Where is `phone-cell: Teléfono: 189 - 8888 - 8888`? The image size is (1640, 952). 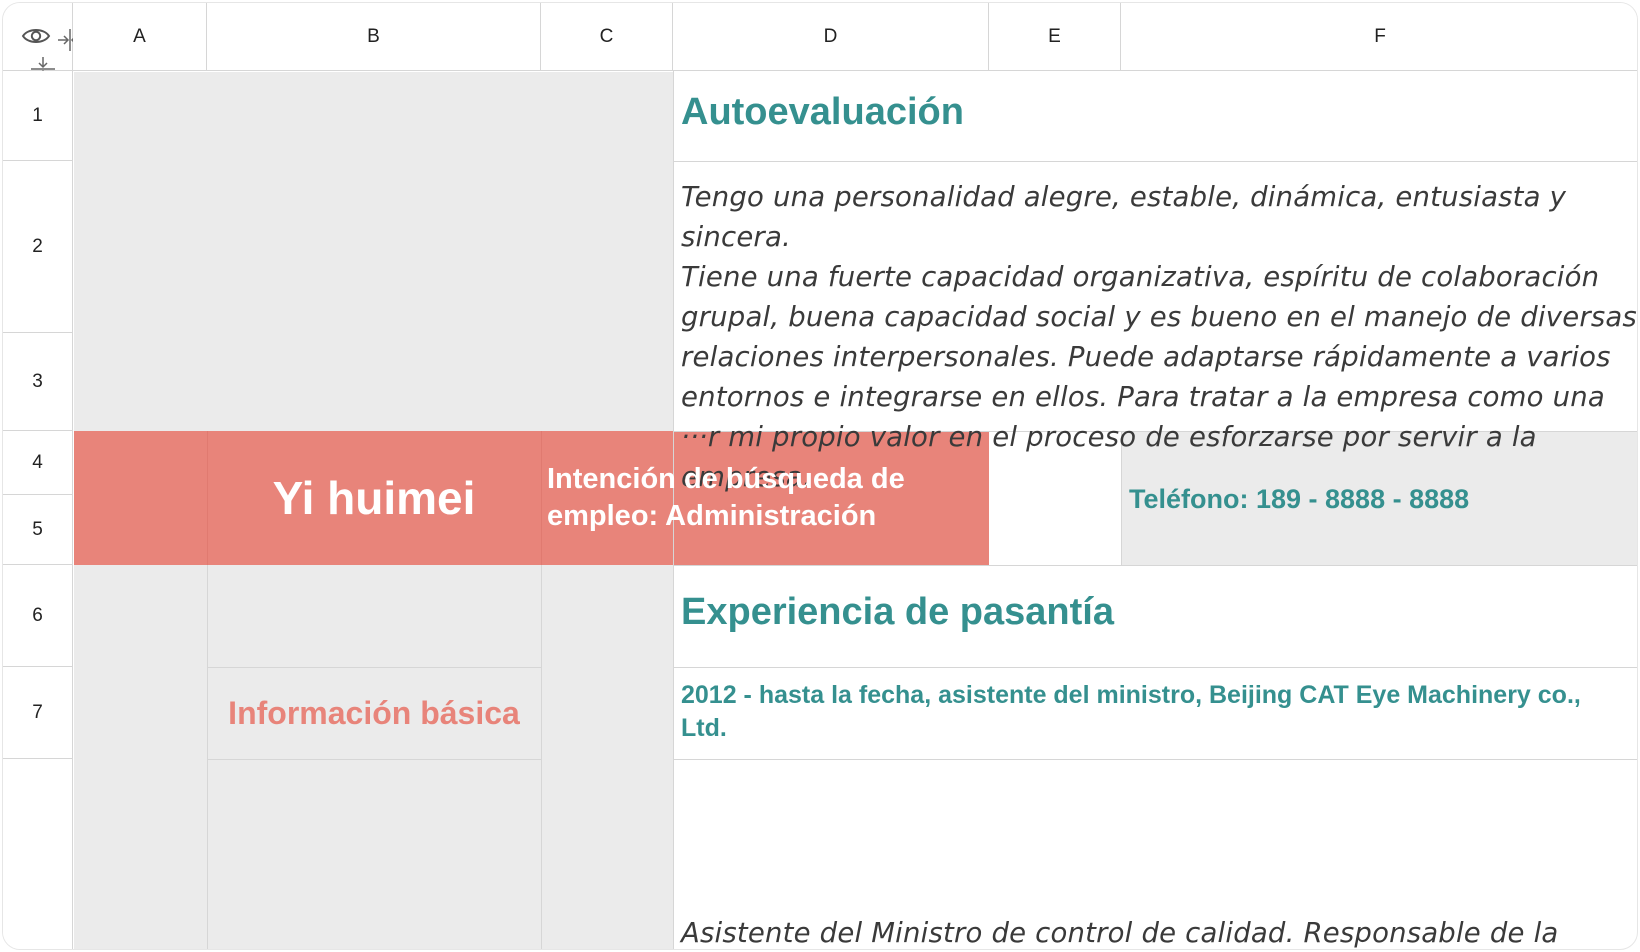
phone-cell: Teléfono: 189 - 8888 - 8888 is located at coordinates (1299, 499).